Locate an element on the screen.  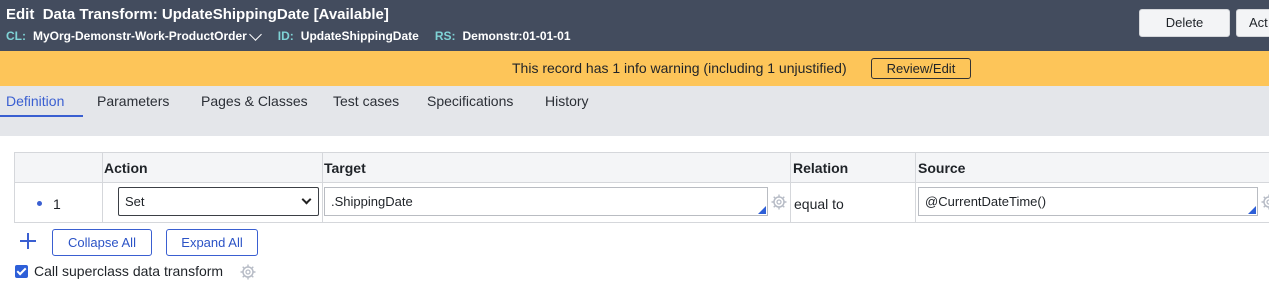
superclass-label: Call superclass data transform is located at coordinates (129, 271).